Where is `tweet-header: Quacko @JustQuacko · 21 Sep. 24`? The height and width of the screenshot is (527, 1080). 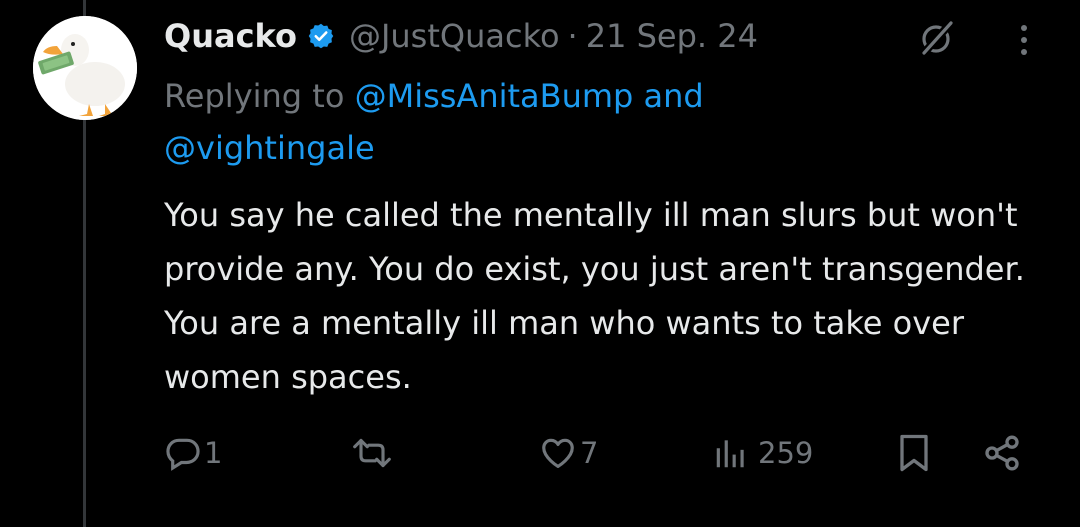
tweet-header: Quacko @JustQuacko · 21 Sep. 24 is located at coordinates (461, 36).